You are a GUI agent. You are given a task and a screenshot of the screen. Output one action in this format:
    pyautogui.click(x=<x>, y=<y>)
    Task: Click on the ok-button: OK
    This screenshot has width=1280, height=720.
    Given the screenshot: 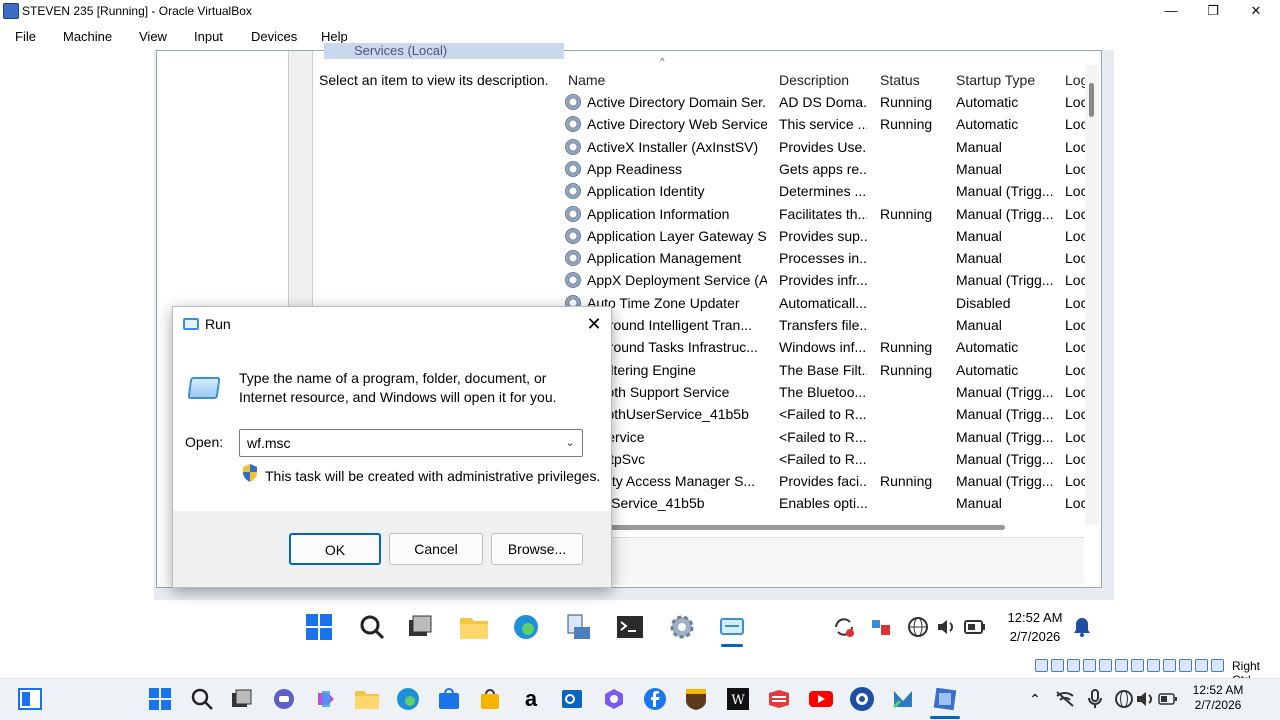 What is the action you would take?
    pyautogui.click(x=335, y=549)
    